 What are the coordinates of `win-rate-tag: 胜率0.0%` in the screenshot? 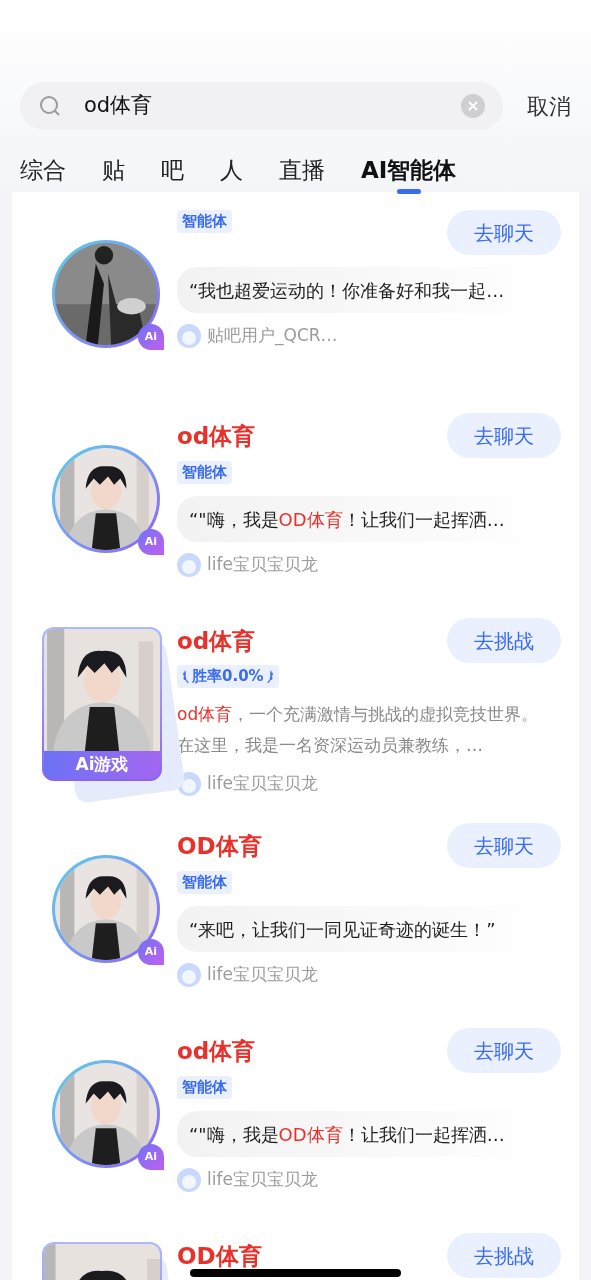 It's located at (228, 676).